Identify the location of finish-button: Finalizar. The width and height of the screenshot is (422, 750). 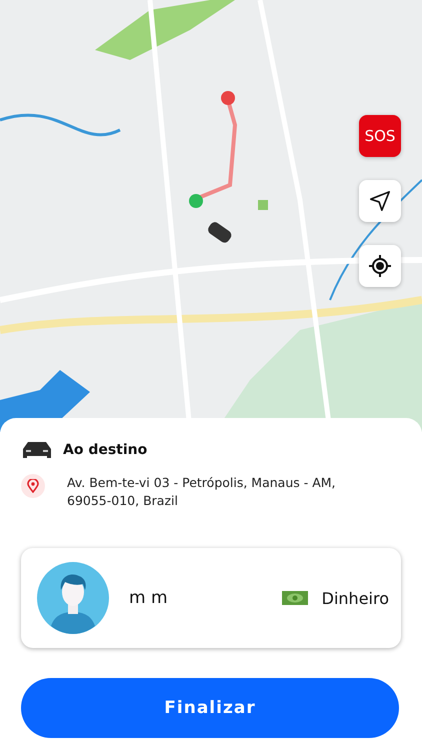
(210, 708).